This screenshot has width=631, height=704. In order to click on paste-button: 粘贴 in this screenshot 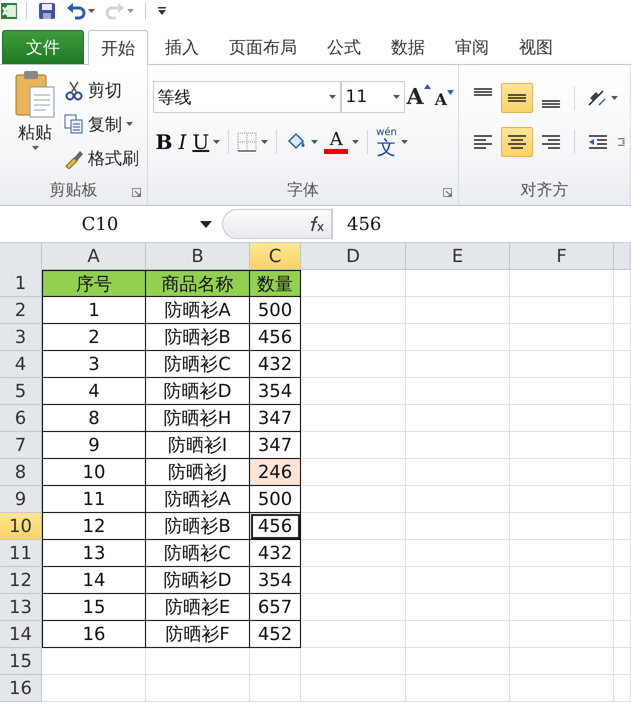, I will do `click(35, 122)`.